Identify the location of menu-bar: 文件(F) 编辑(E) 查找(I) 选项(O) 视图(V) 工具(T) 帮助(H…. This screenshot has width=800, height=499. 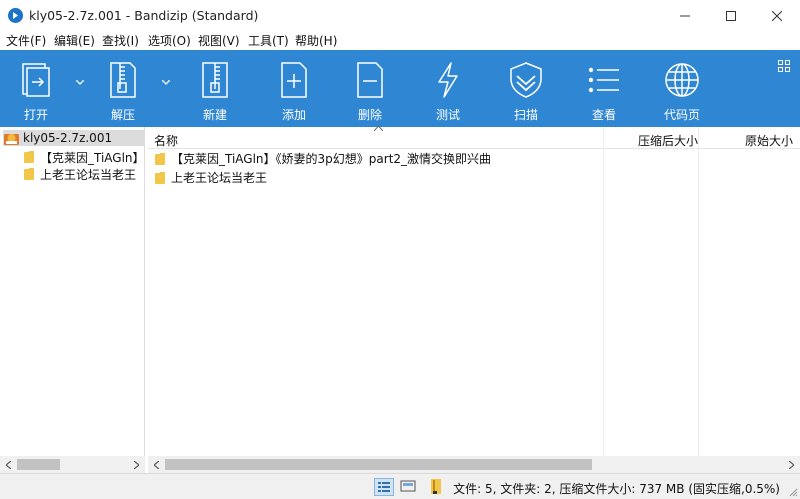
(400, 40).